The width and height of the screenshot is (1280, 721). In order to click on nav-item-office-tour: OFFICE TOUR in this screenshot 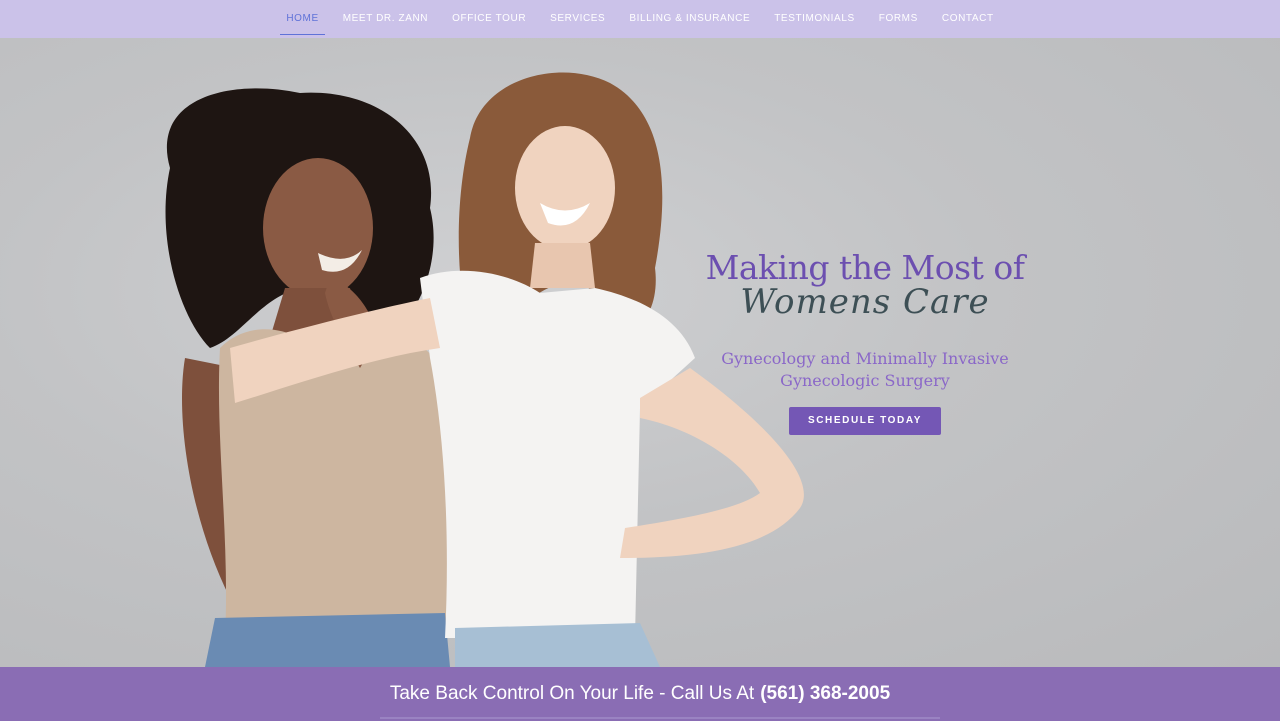, I will do `click(489, 19)`.